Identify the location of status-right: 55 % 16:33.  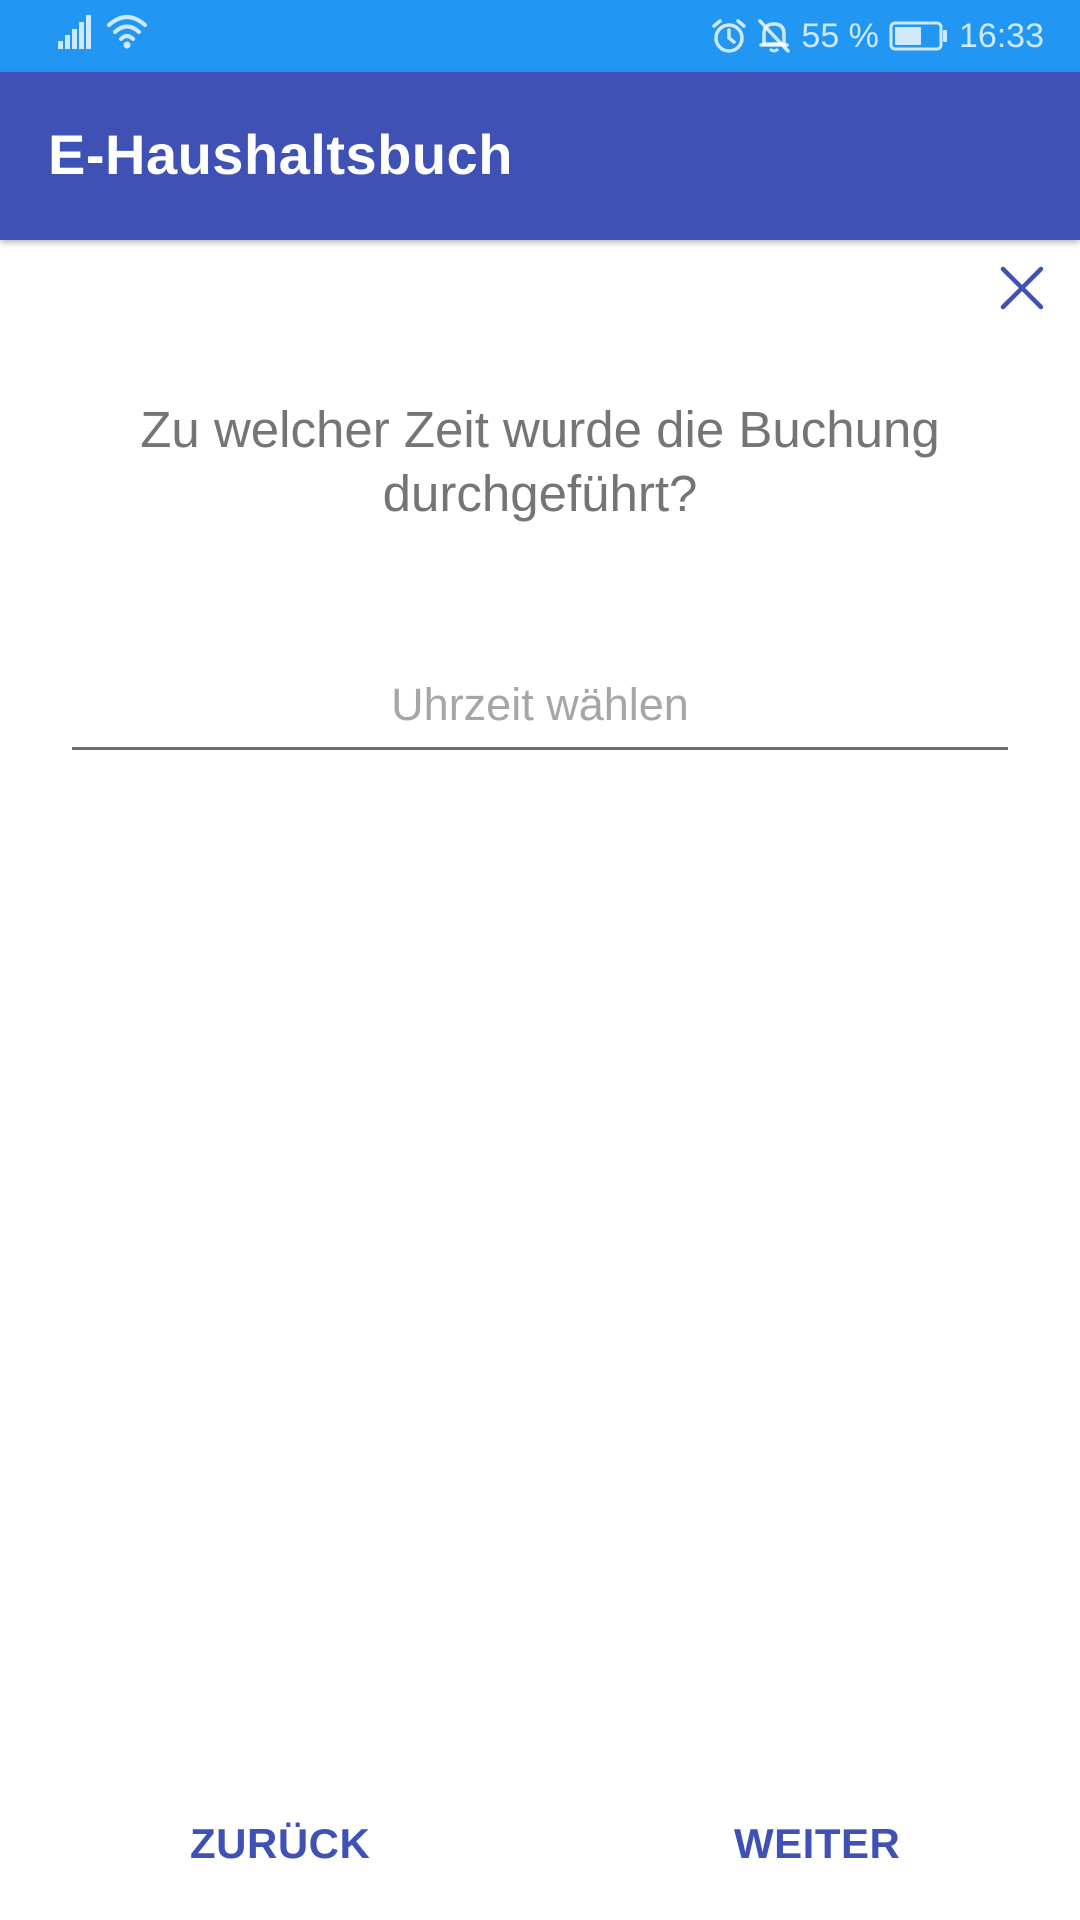
(877, 36).